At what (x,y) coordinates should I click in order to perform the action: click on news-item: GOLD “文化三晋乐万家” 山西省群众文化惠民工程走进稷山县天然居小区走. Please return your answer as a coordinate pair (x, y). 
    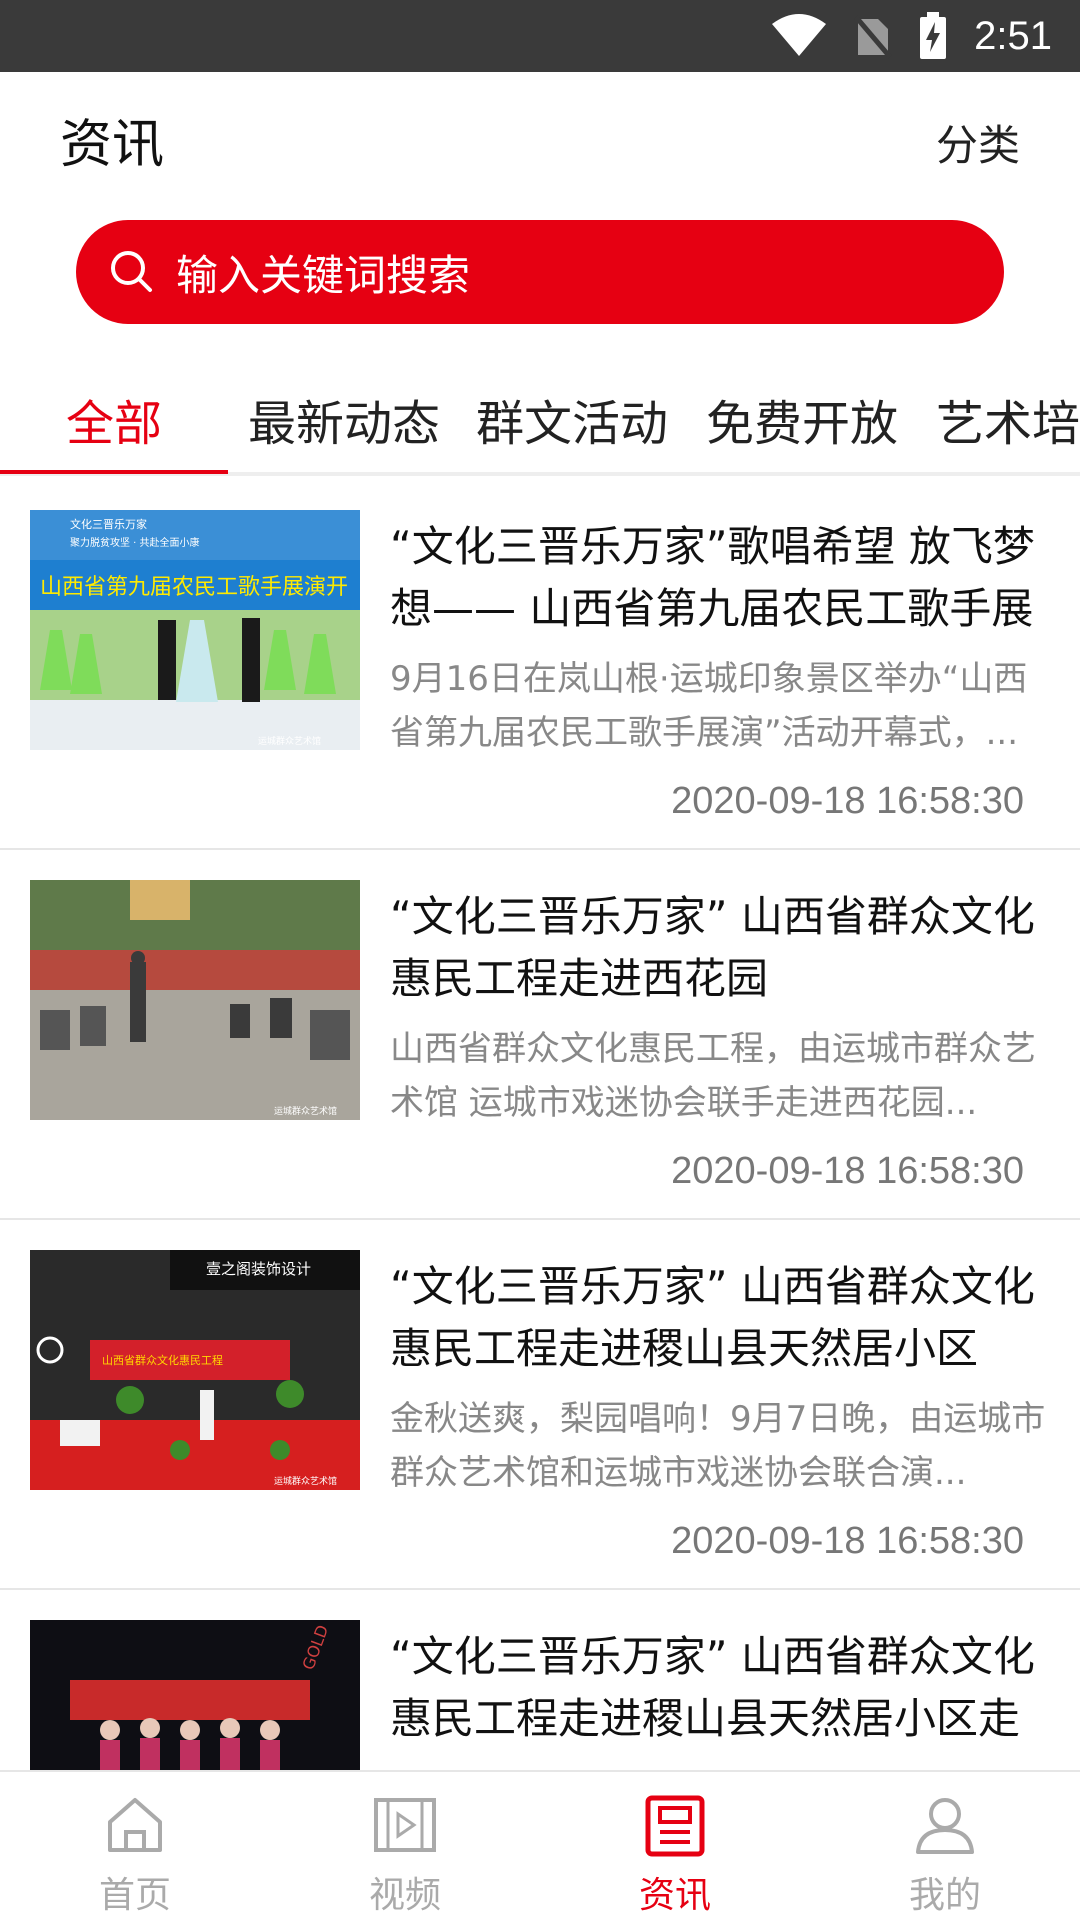
    Looking at the image, I should click on (540, 1680).